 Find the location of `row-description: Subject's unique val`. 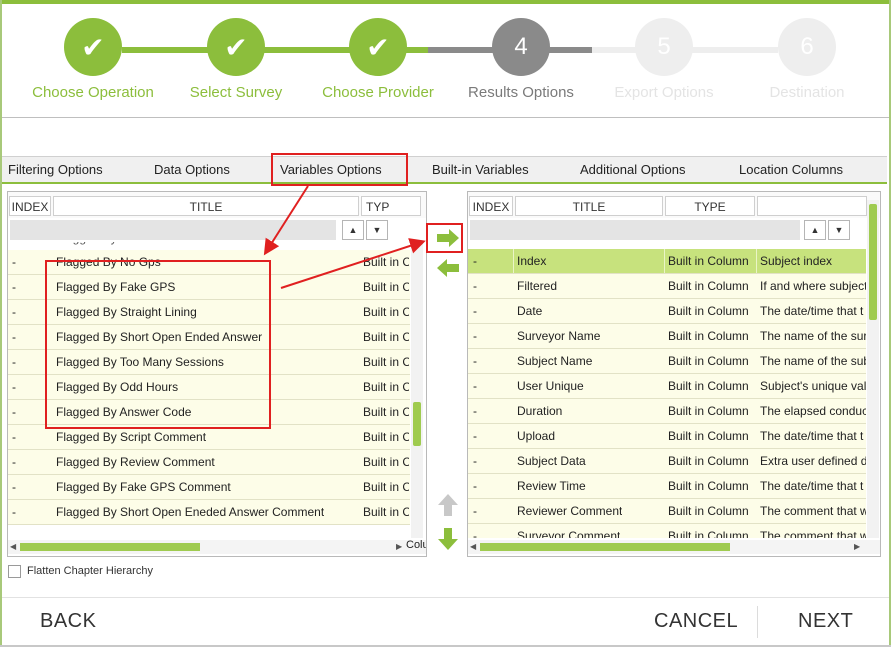

row-description: Subject's unique val is located at coordinates (813, 386).